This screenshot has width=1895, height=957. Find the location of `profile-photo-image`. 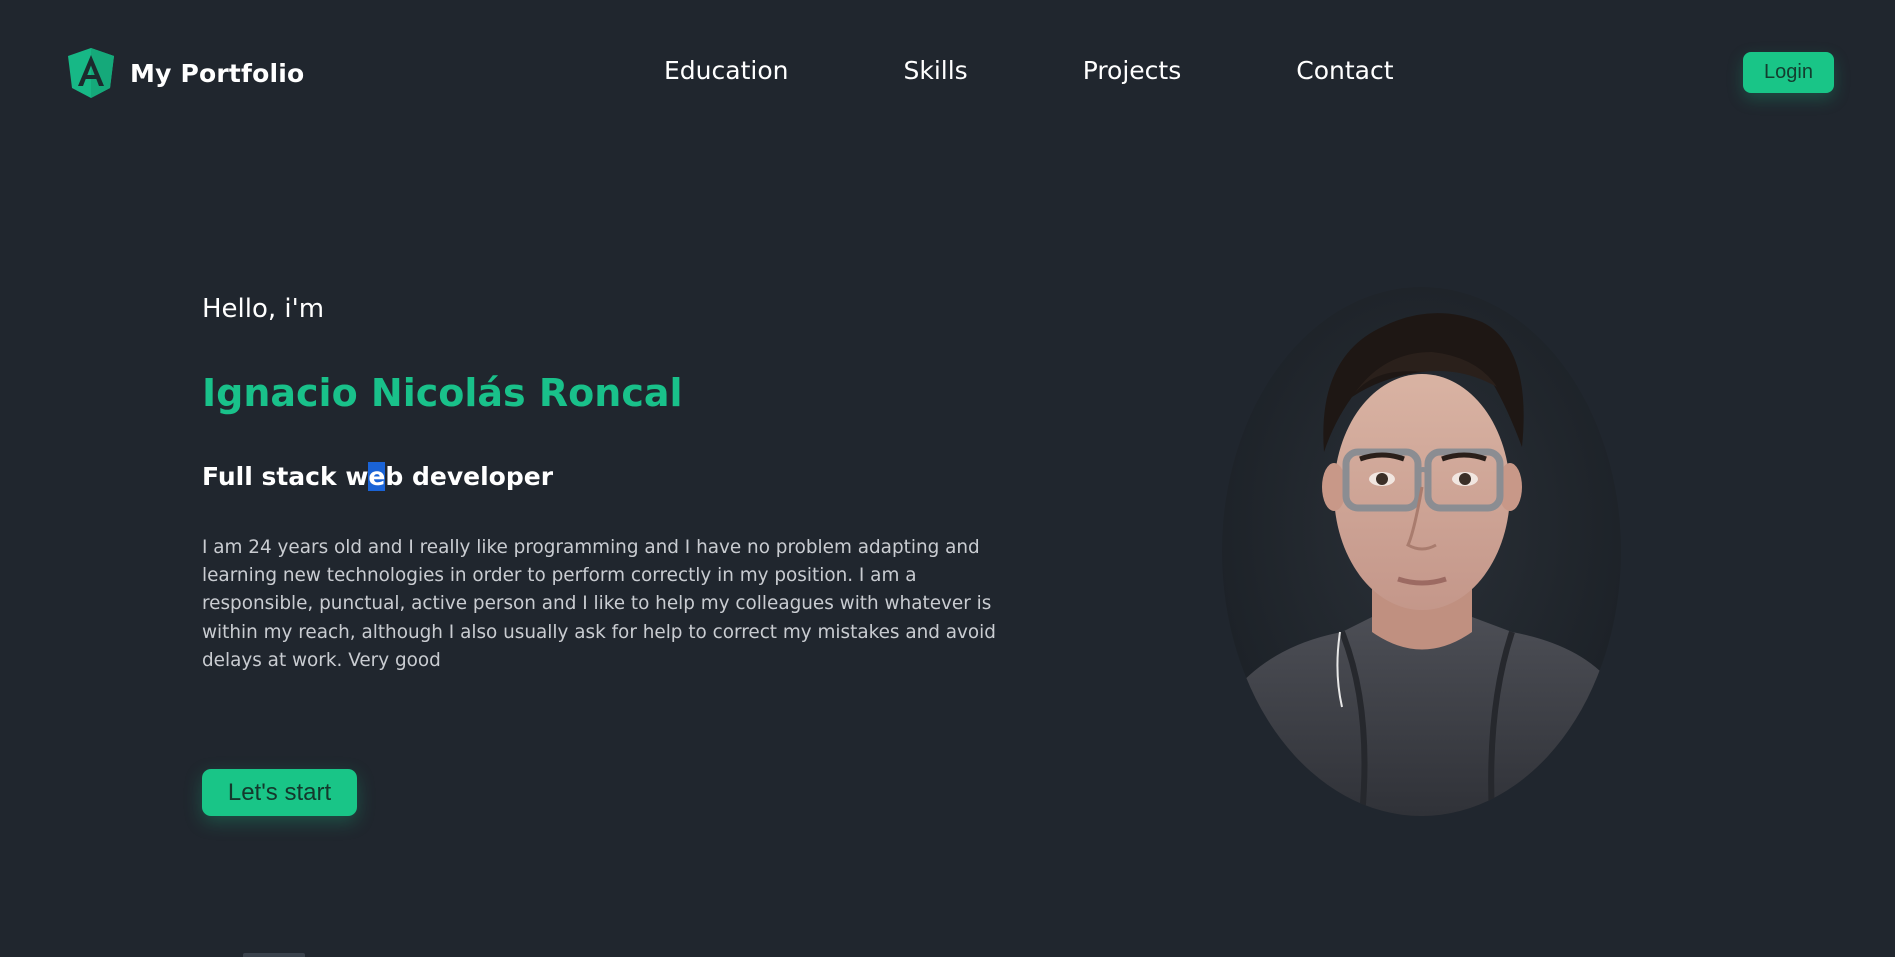

profile-photo-image is located at coordinates (1421, 551).